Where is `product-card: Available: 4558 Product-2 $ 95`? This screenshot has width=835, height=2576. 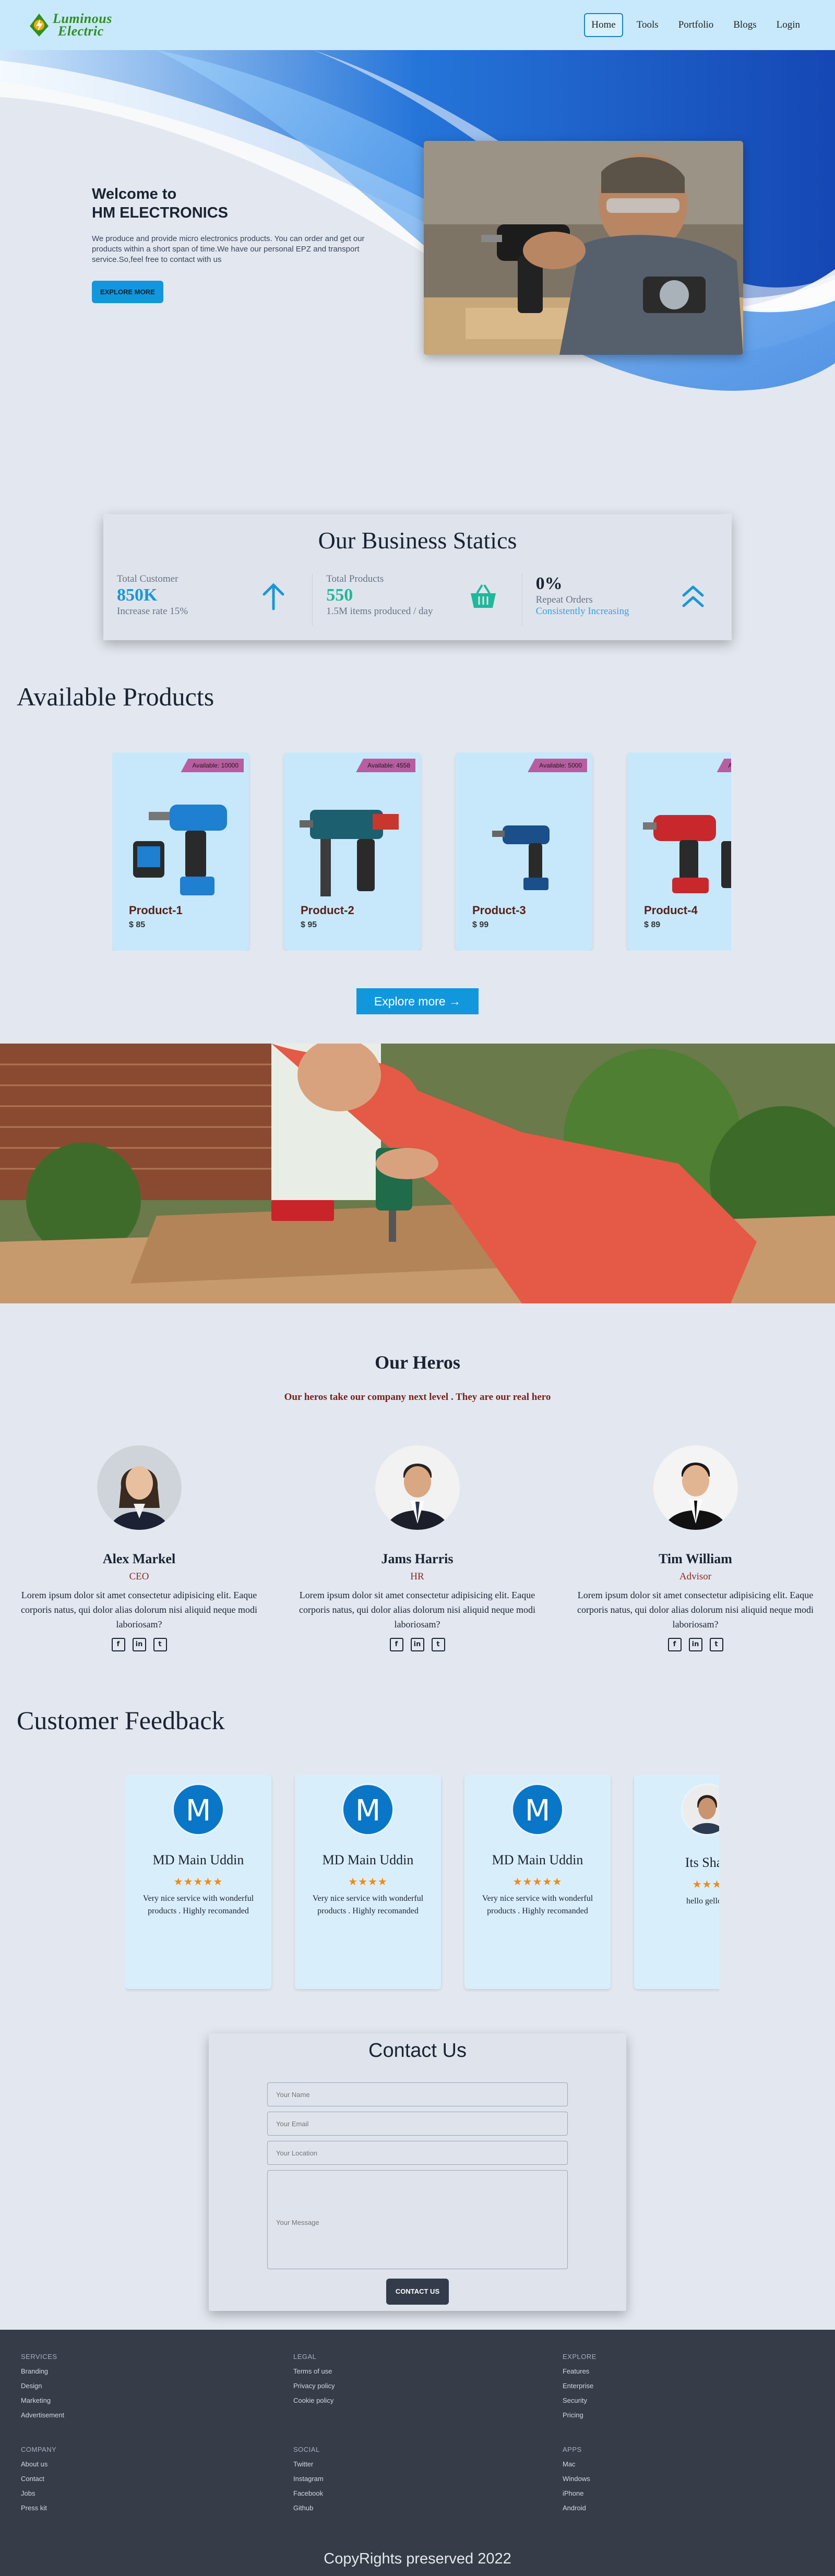
product-card: Available: 4558 Product-2 $ 95 is located at coordinates (352, 852).